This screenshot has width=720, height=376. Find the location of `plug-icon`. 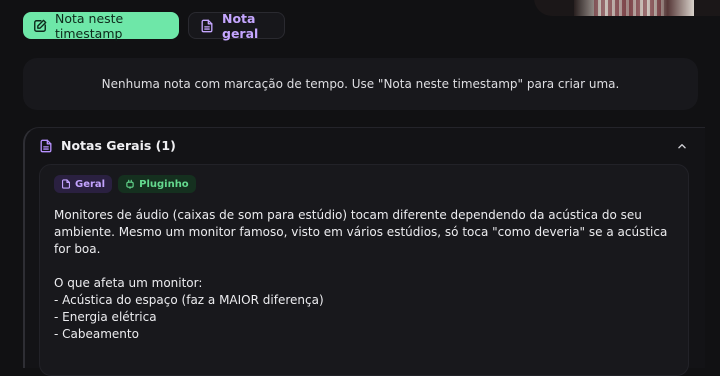

plug-icon is located at coordinates (130, 184).